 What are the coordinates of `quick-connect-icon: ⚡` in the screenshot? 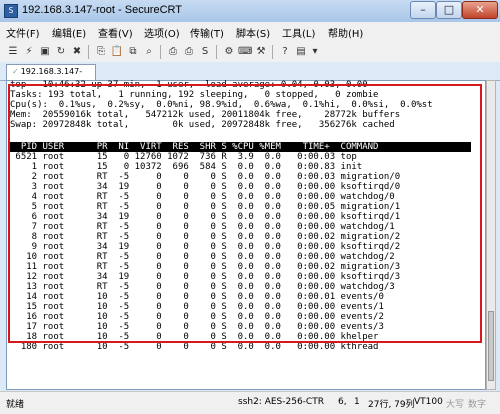 It's located at (29, 52).